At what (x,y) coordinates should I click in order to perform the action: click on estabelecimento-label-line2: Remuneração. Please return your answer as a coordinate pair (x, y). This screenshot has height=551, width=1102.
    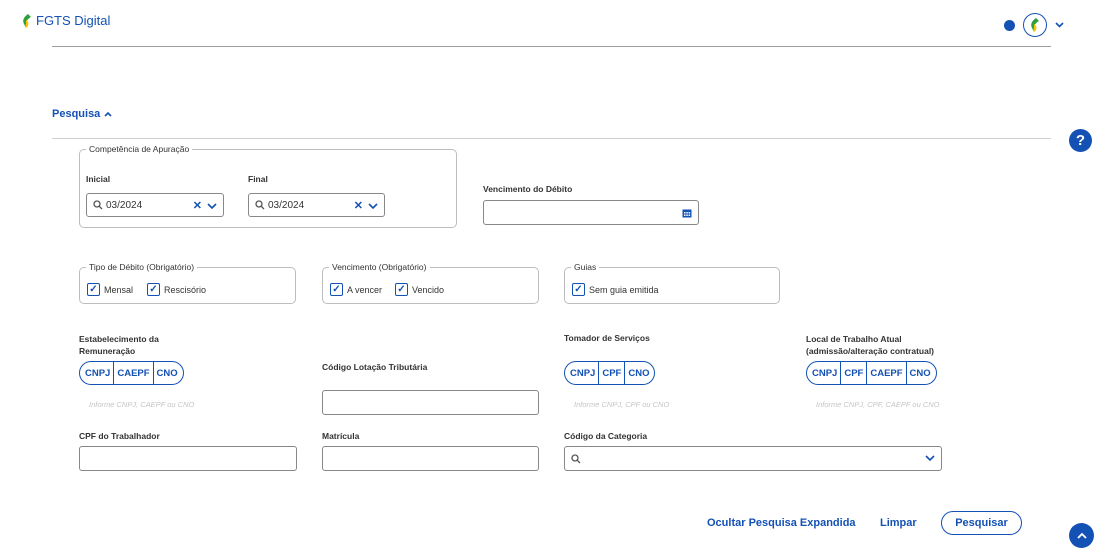
    Looking at the image, I should click on (107, 351).